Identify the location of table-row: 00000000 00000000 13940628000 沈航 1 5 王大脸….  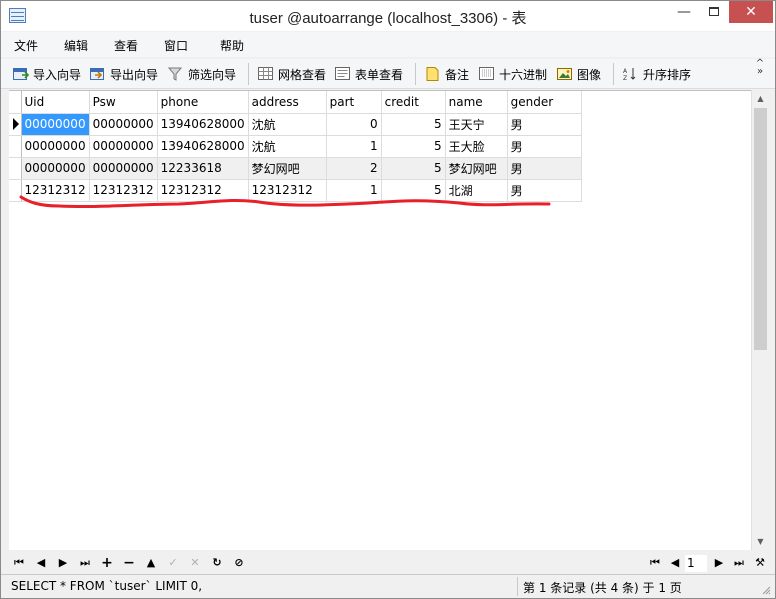
(295, 146).